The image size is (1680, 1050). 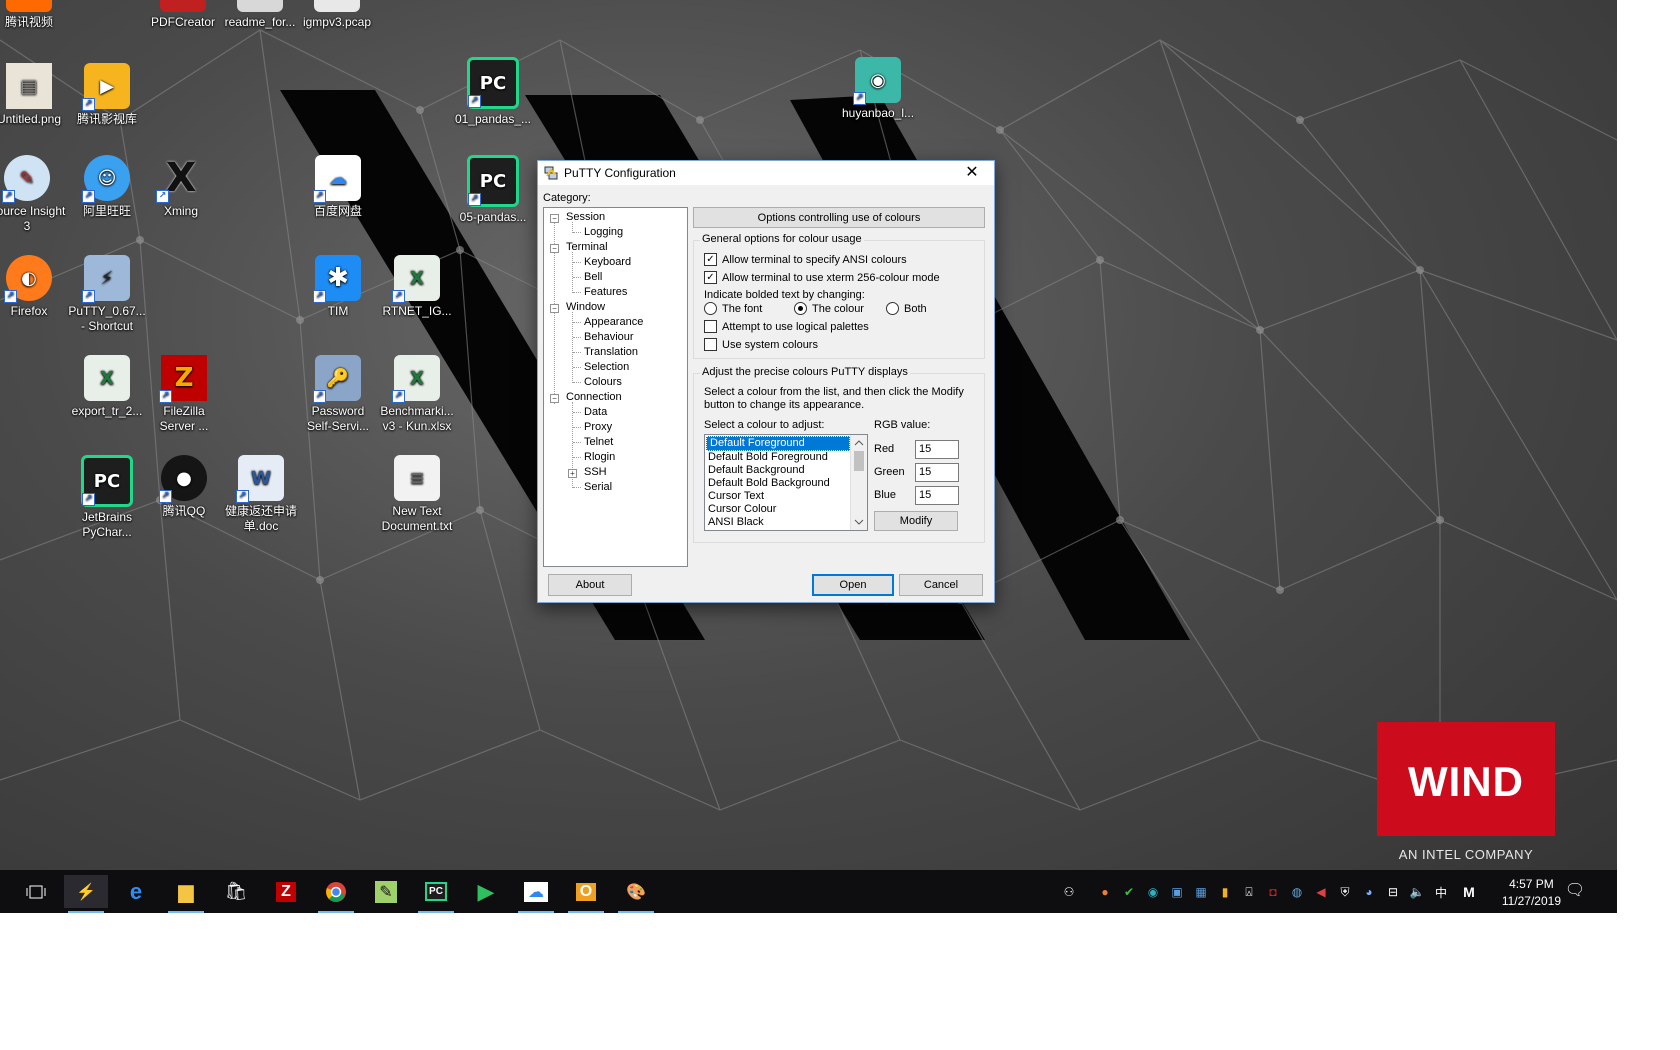 I want to click on clock: 4:57 PM 11/27/2019, so click(x=1531, y=893).